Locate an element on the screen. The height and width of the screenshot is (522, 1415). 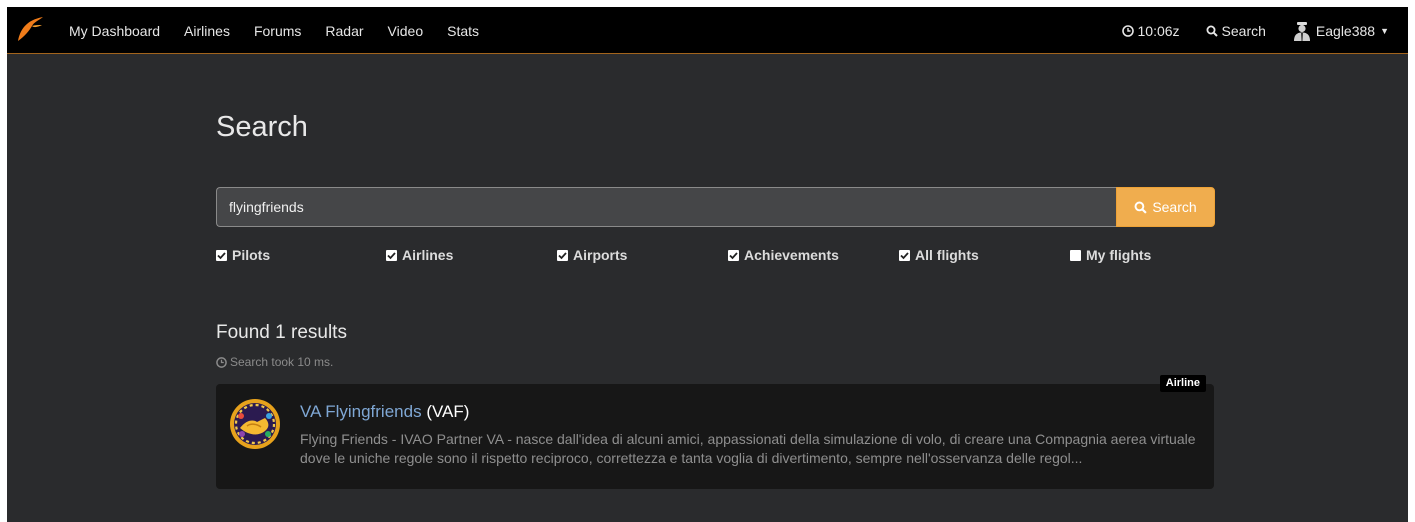
pilot-avatar-icon is located at coordinates (1301, 31).